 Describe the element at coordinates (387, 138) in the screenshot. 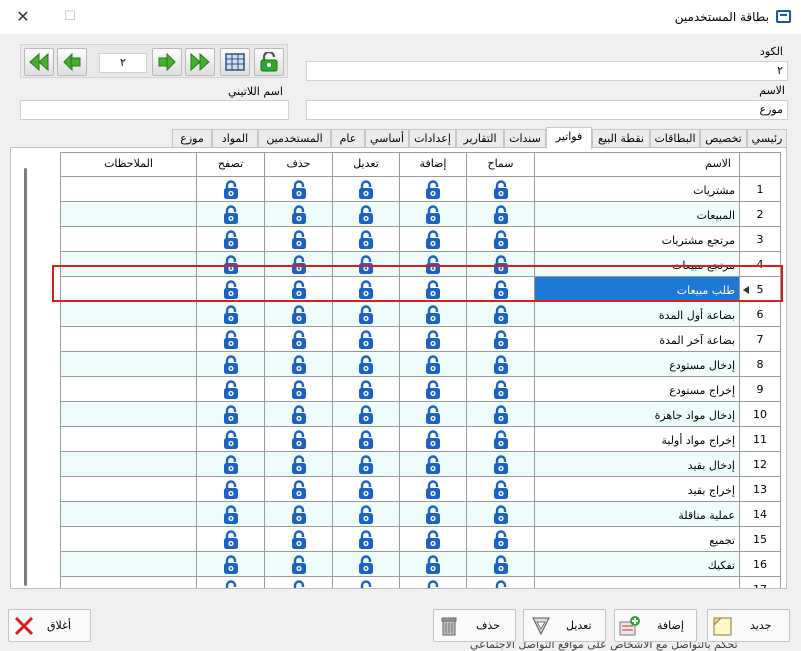

I see `tab-basic: أساسي` at that location.